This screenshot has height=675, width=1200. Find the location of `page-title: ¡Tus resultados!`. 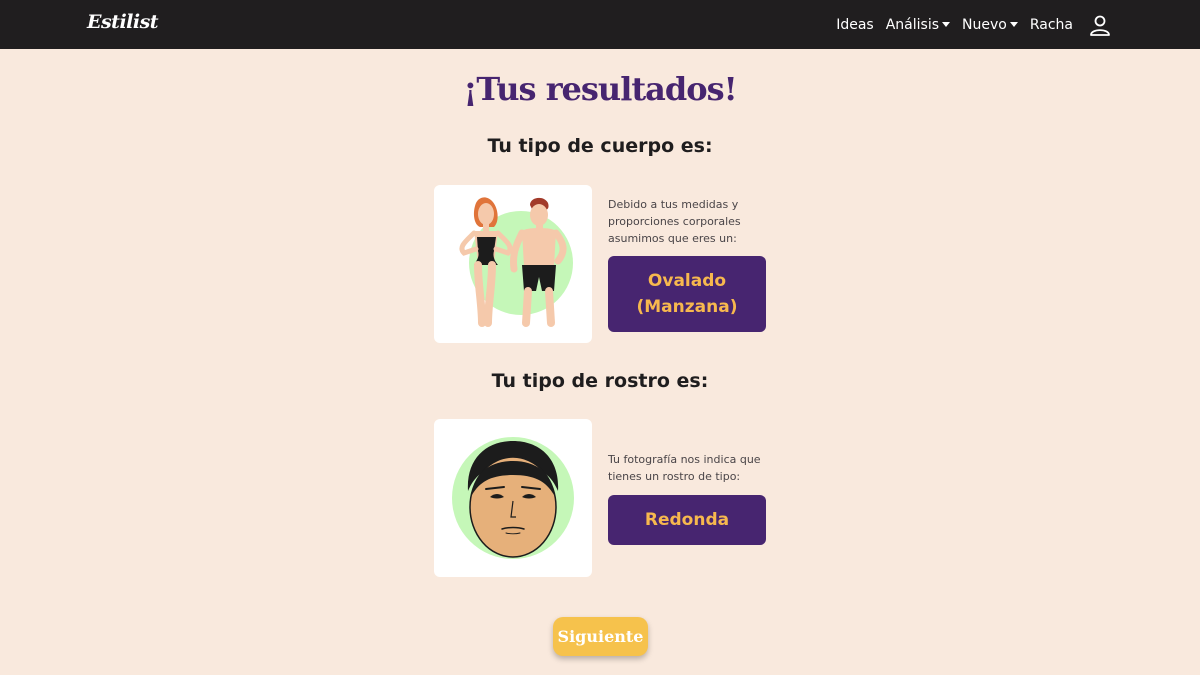

page-title: ¡Tus resultados! is located at coordinates (600, 89).